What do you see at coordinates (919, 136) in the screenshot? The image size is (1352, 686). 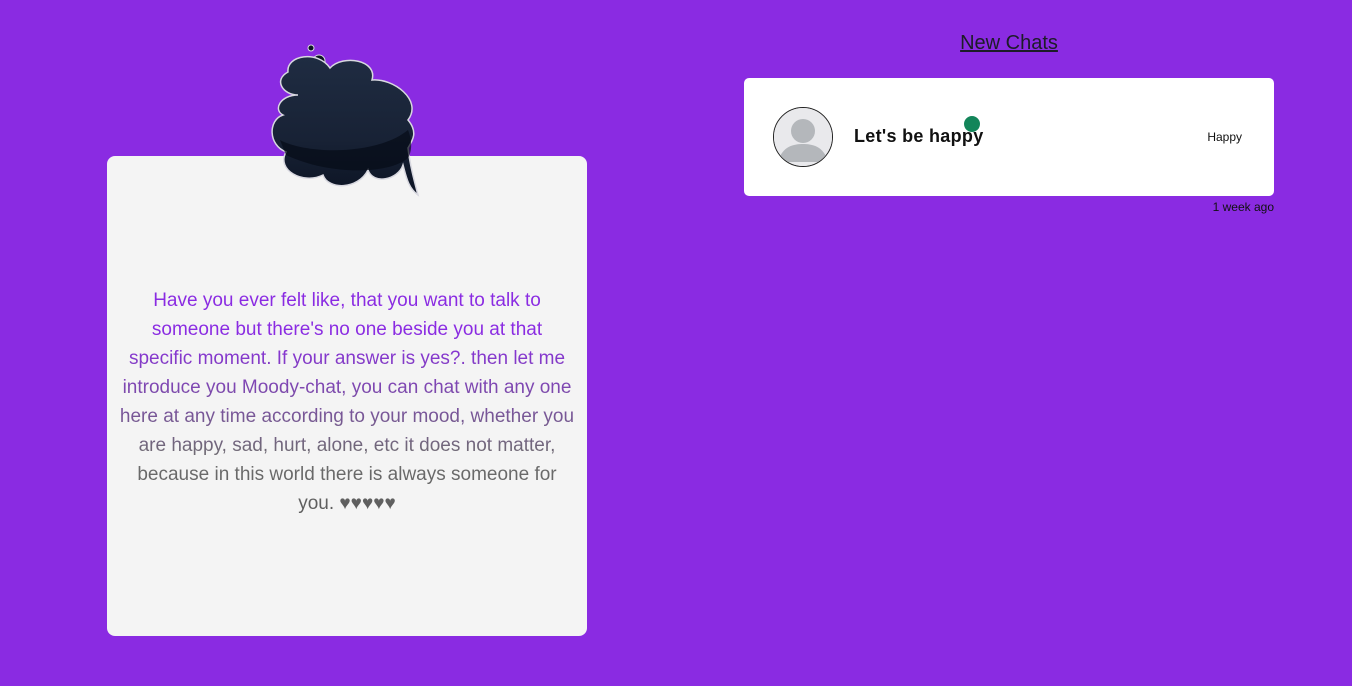 I see `chat-name: Let's be happy` at bounding box center [919, 136].